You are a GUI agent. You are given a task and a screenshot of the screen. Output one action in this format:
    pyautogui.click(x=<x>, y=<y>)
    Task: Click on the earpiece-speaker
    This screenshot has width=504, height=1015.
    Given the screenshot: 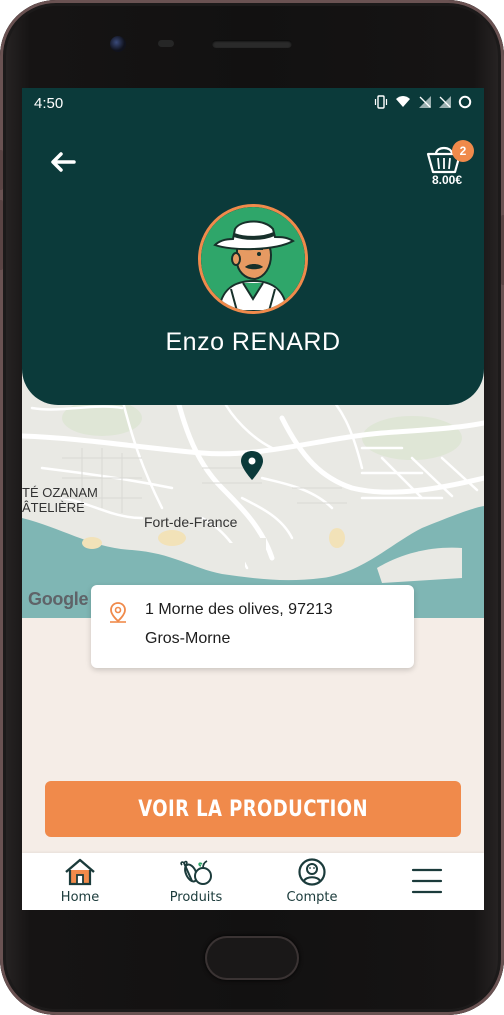 What is the action you would take?
    pyautogui.click(x=252, y=44)
    